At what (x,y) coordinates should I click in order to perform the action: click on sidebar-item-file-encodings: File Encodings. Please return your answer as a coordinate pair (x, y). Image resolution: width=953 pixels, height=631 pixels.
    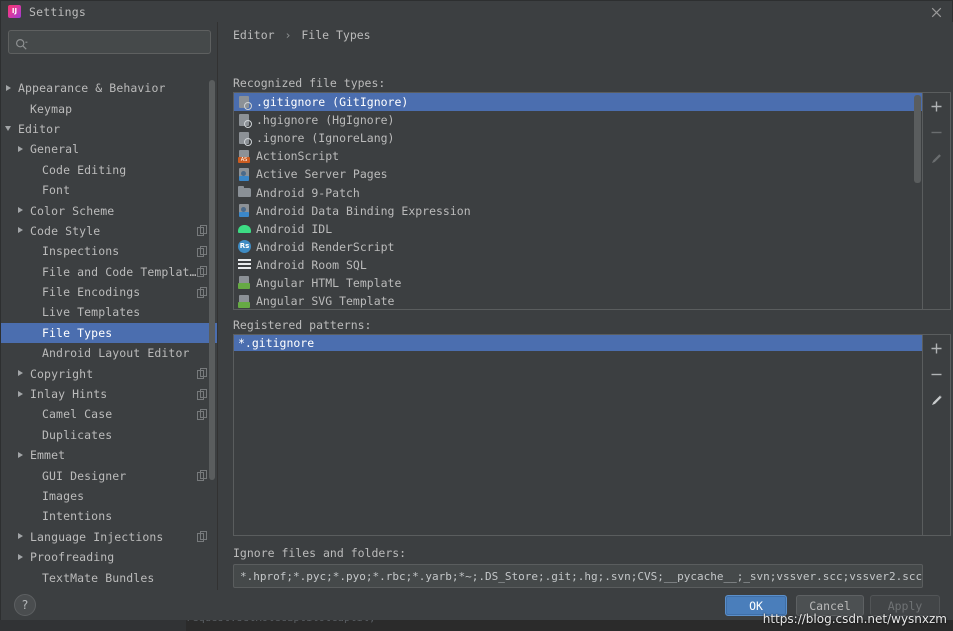
    Looking at the image, I should click on (109, 292).